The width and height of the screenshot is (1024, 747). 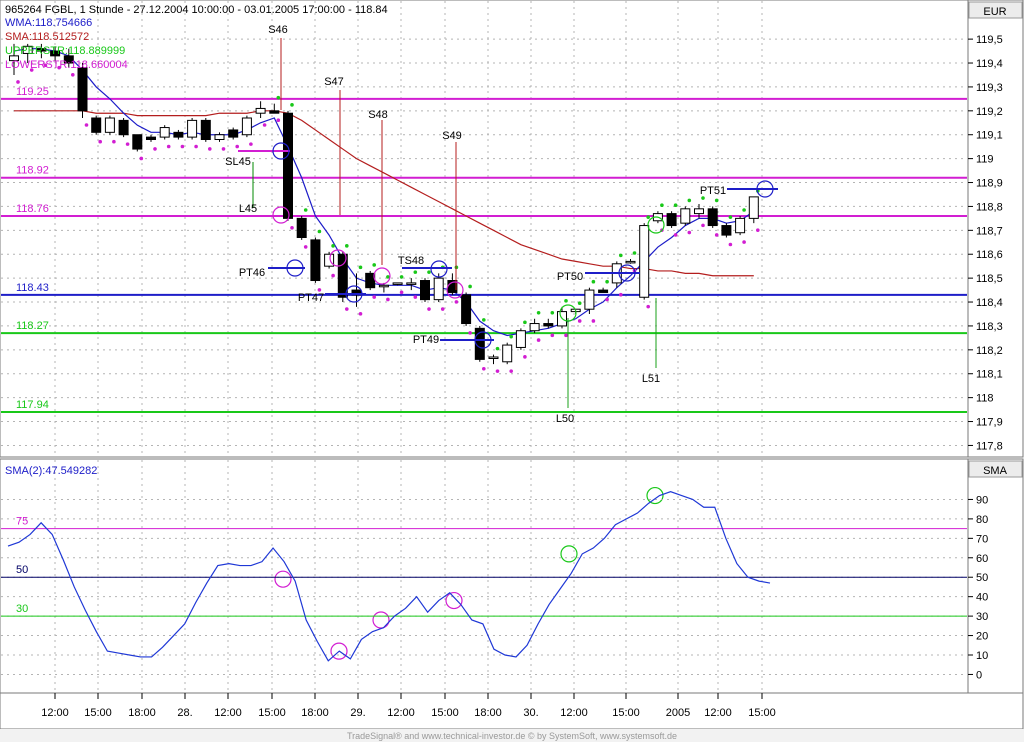 What do you see at coordinates (989, 279) in the screenshot?
I see `price-tick-label: 118,5` at bounding box center [989, 279].